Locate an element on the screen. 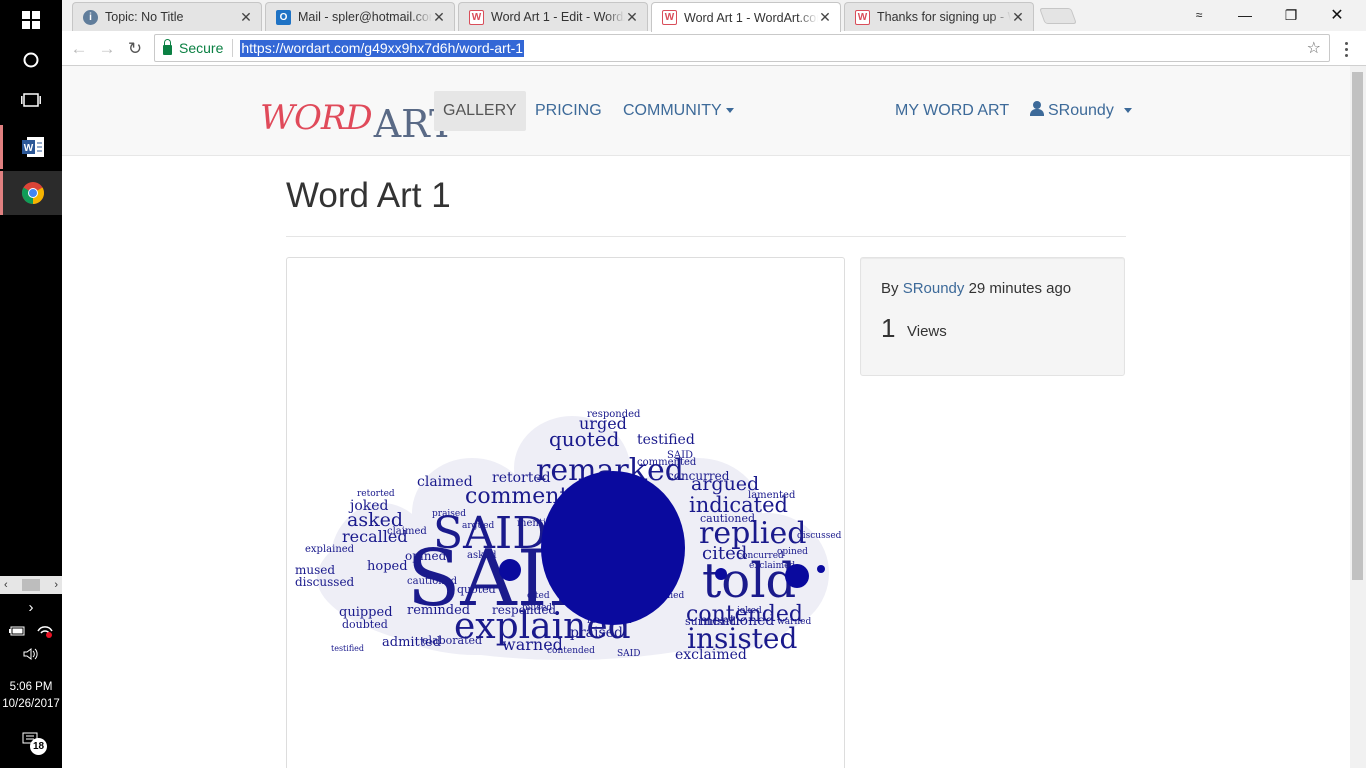  show-hidden-icons-button: › is located at coordinates (31, 607).